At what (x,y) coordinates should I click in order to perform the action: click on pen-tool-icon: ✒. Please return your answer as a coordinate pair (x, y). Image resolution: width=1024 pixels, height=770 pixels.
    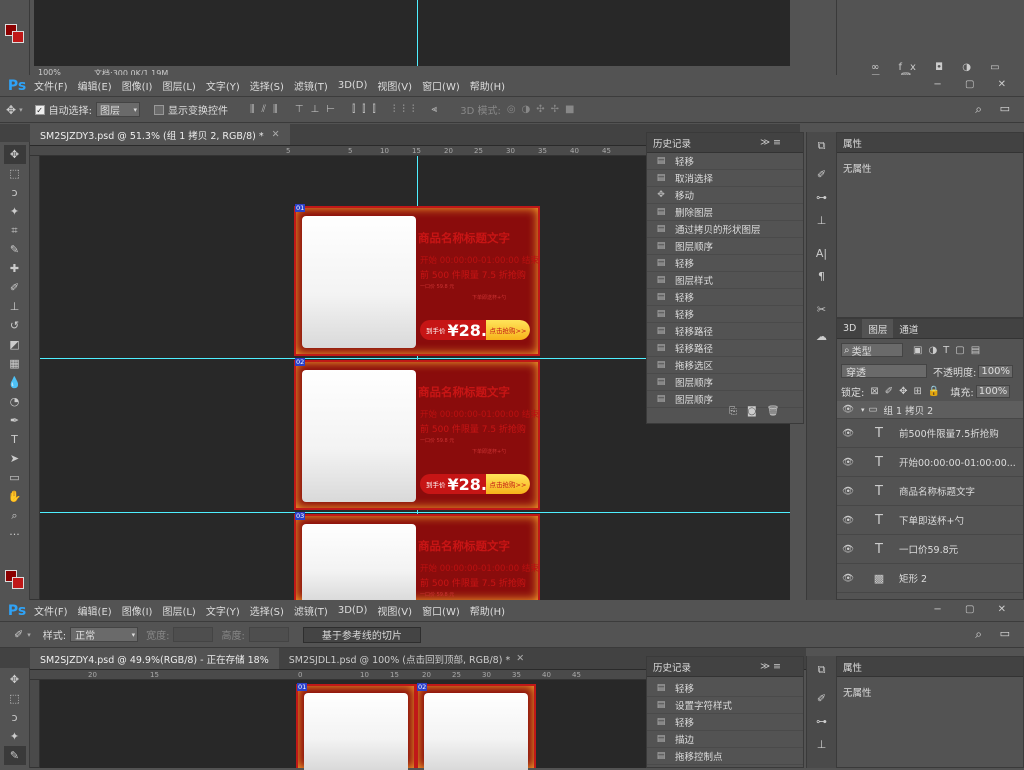
    Looking at the image, I should click on (15, 420).